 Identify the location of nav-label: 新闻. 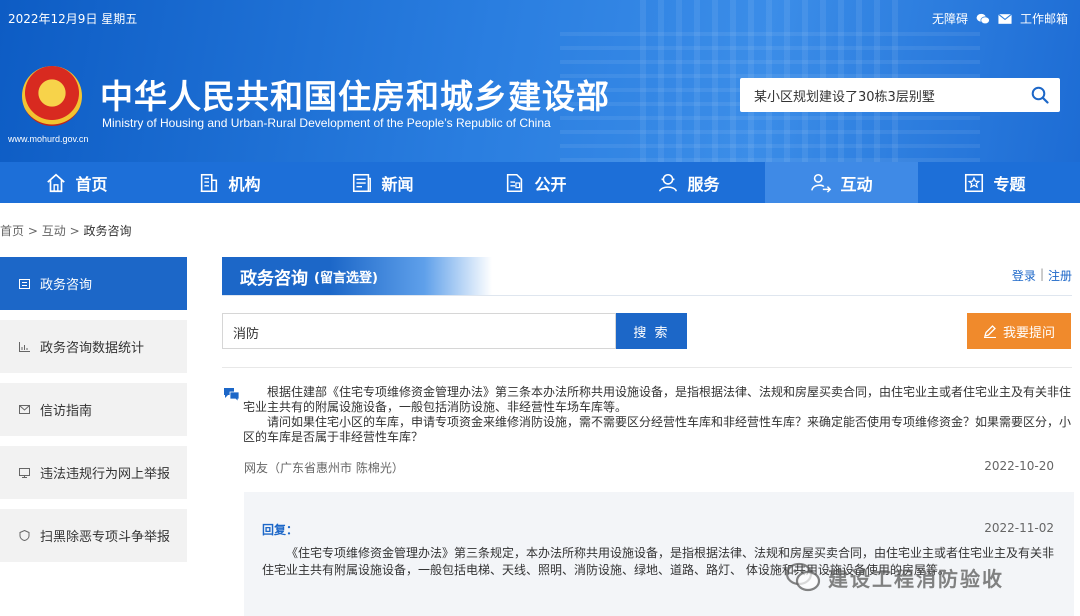
(397, 184).